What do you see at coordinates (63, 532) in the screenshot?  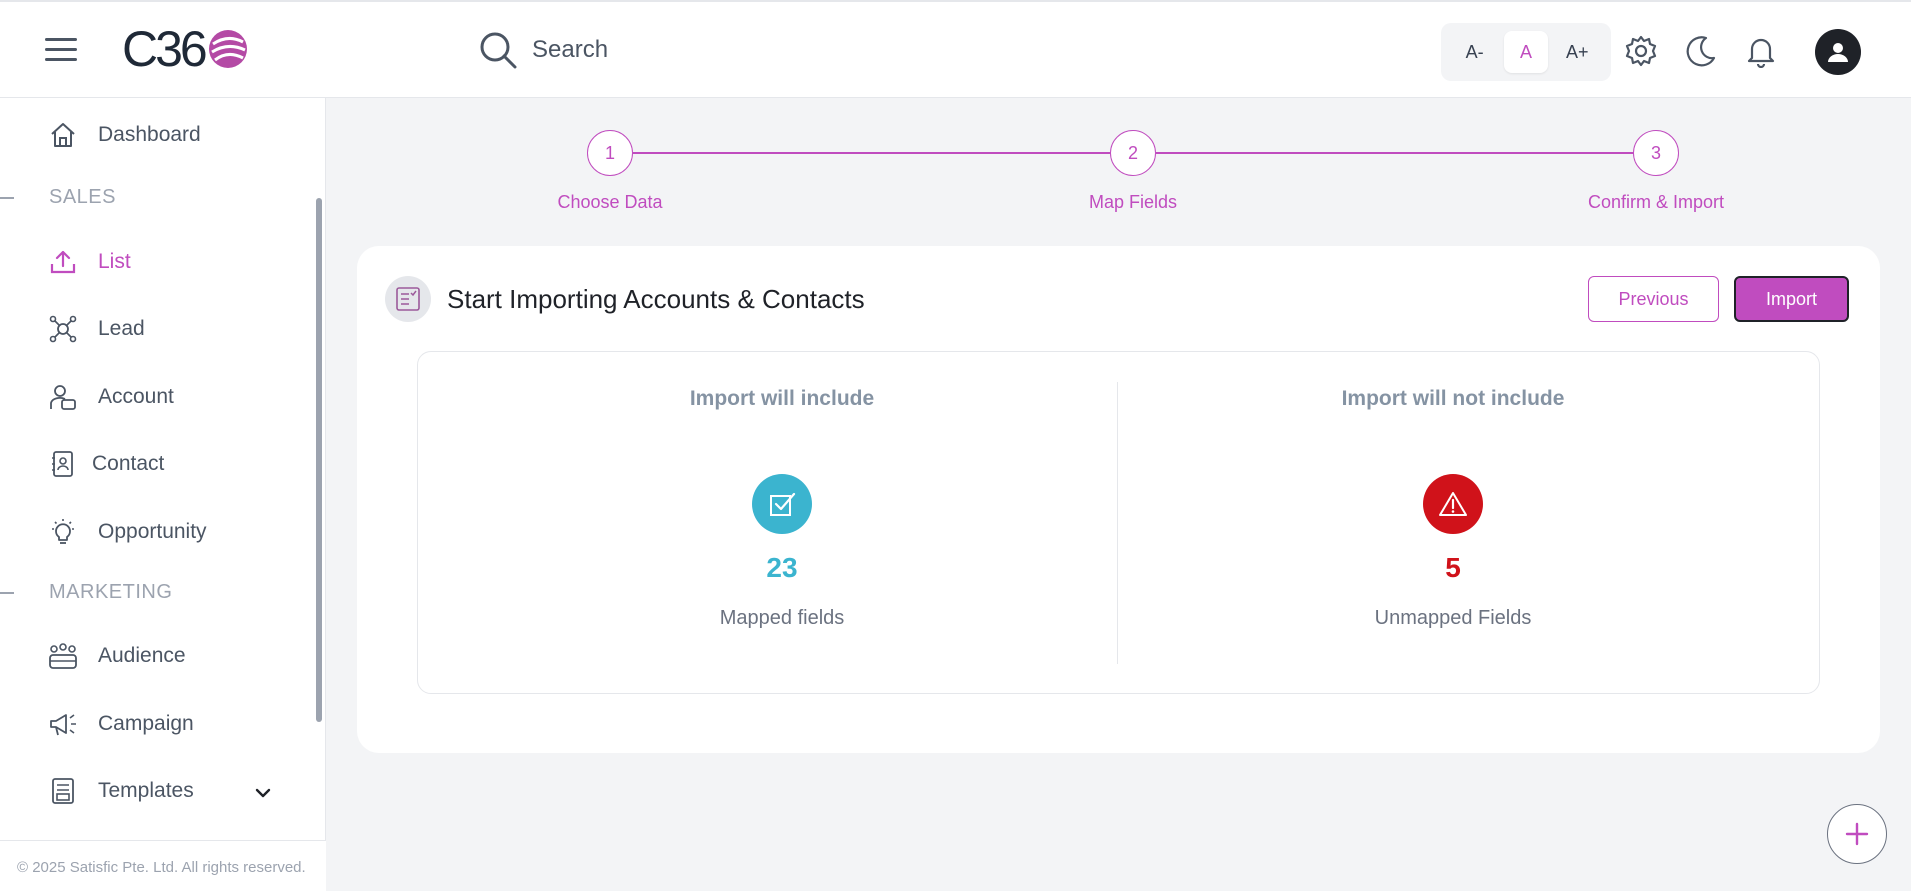 I see `lightbulb-icon` at bounding box center [63, 532].